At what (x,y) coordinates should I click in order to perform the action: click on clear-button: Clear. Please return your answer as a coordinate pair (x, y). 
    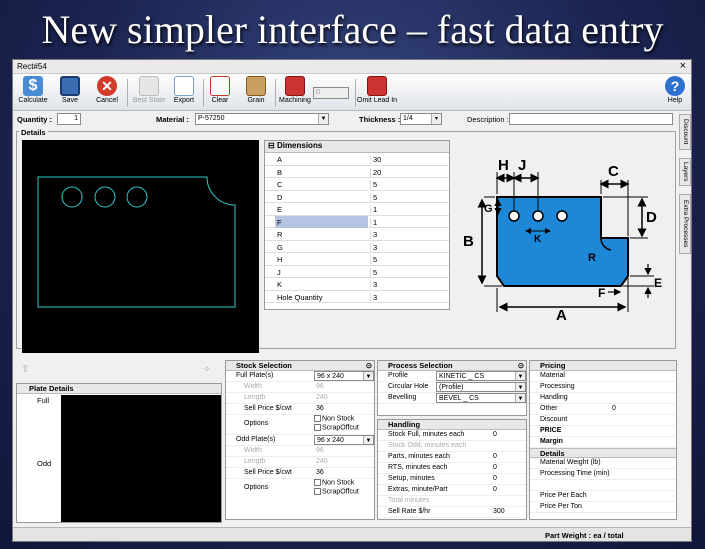
    Looking at the image, I should click on (220, 90).